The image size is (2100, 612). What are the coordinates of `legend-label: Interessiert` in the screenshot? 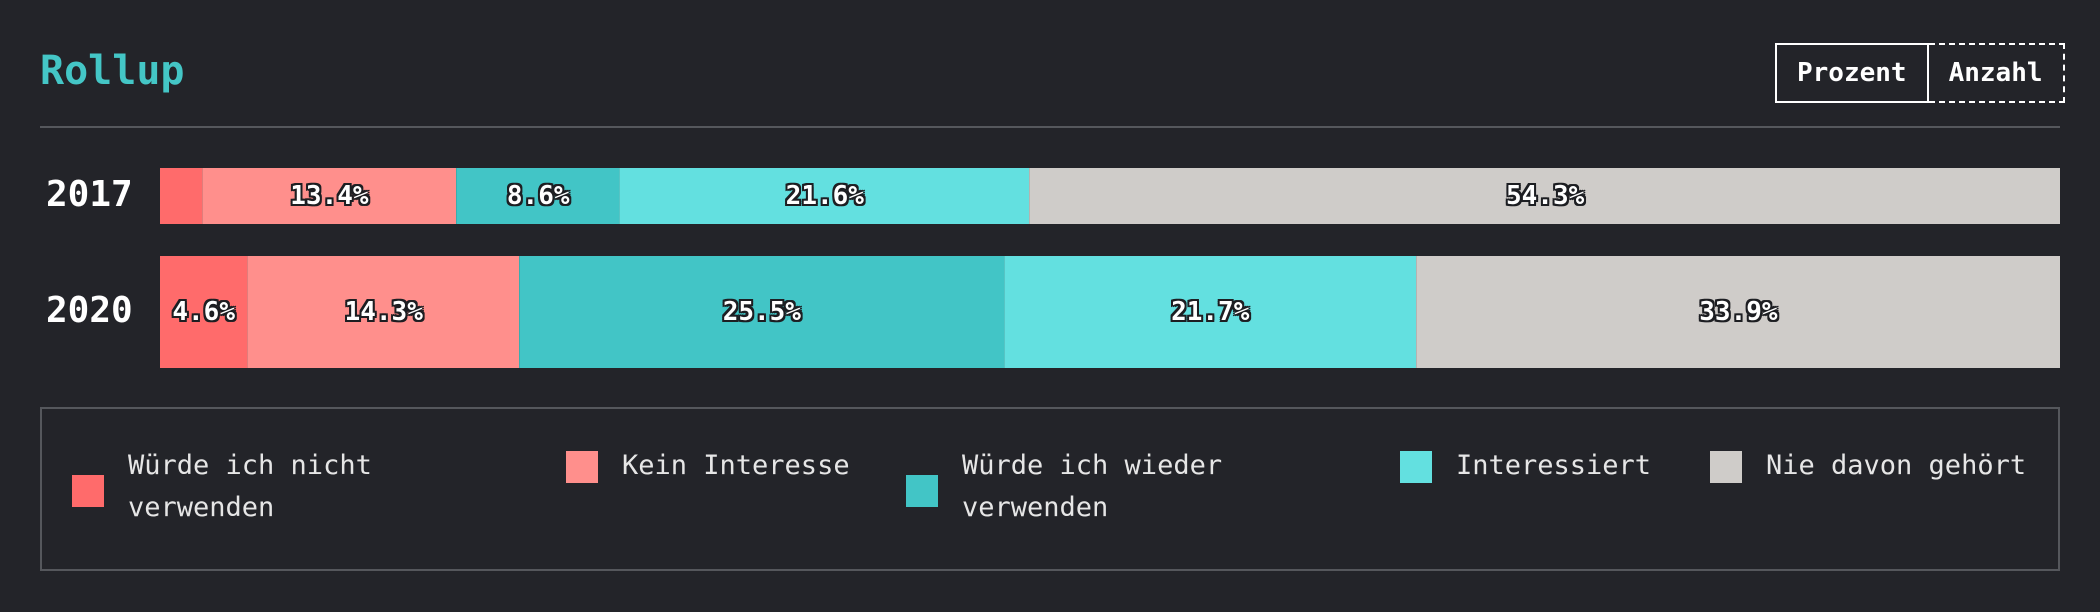 It's located at (1554, 465).